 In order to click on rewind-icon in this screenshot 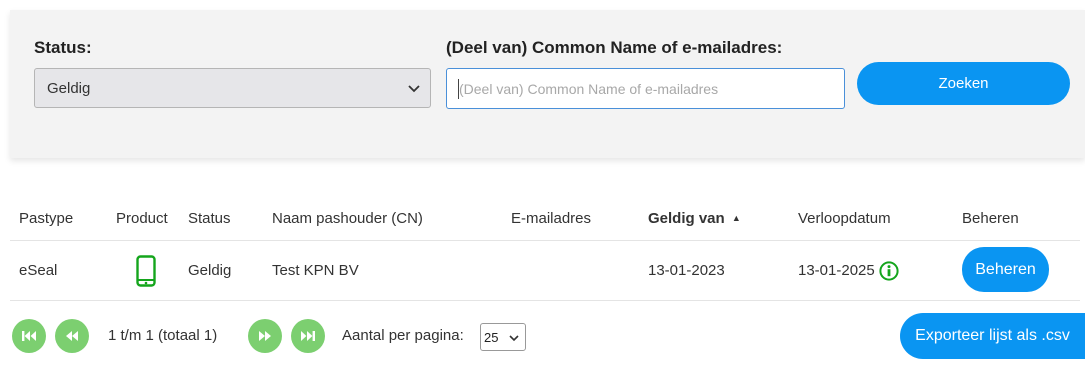, I will do `click(72, 336)`.